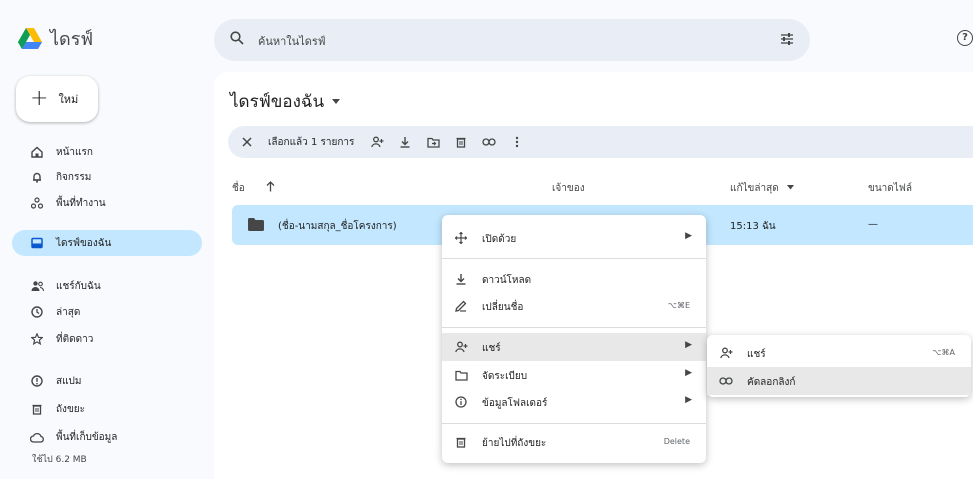 The width and height of the screenshot is (973, 479). What do you see at coordinates (256, 224) in the screenshot?
I see `folder-icon` at bounding box center [256, 224].